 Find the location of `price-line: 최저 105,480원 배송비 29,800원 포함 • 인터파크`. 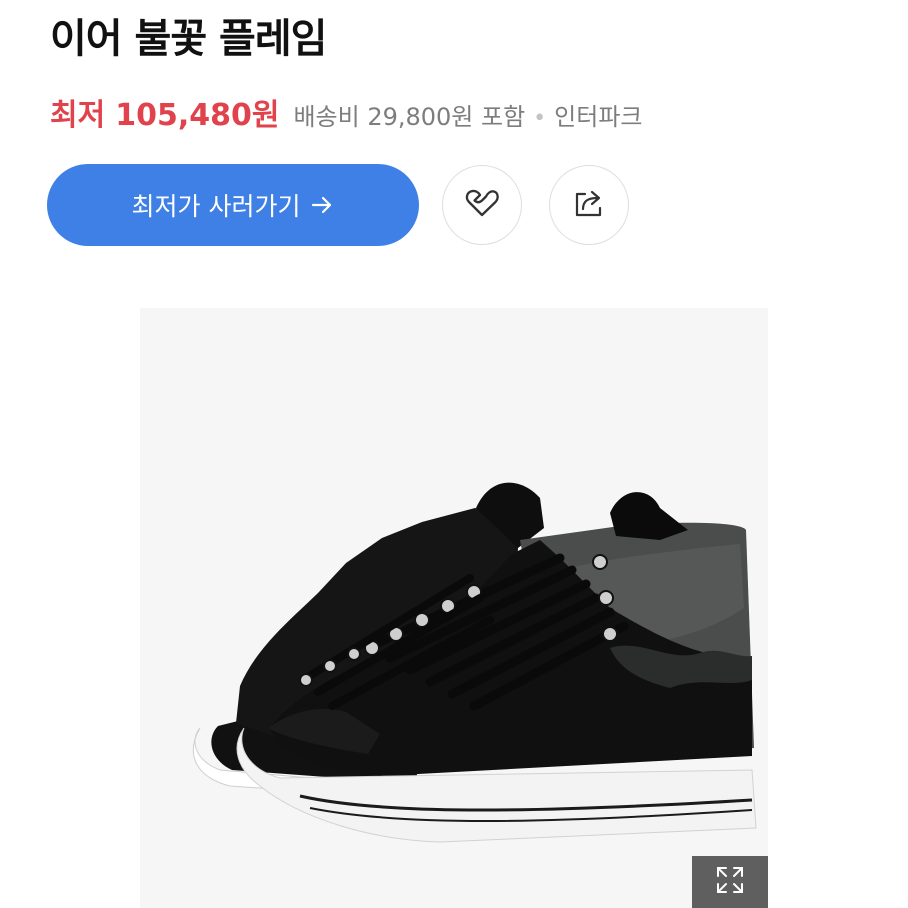

price-line: 최저 105,480원 배송비 29,800원 포함 • 인터파크 is located at coordinates (346, 112).